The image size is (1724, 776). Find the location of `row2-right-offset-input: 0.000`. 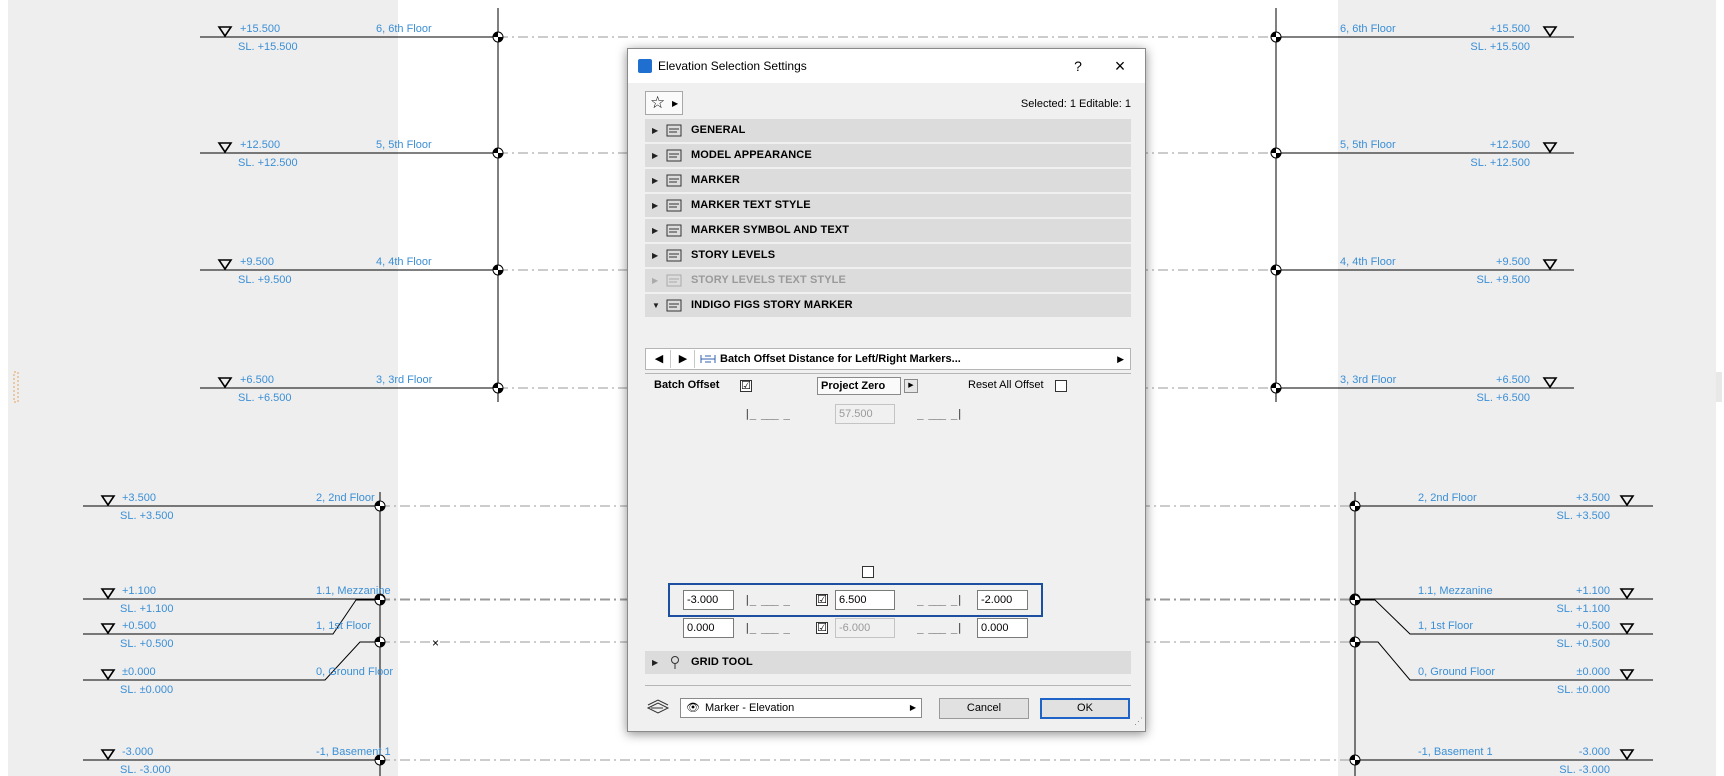

row2-right-offset-input: 0.000 is located at coordinates (1002, 628).